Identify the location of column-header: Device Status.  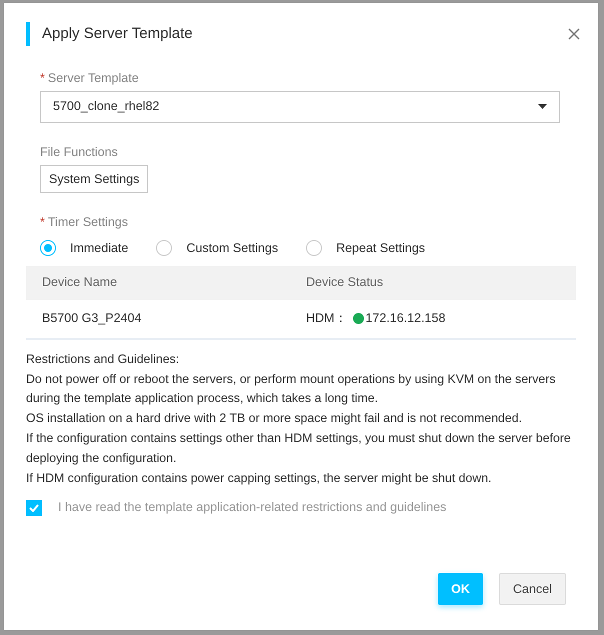
(345, 283).